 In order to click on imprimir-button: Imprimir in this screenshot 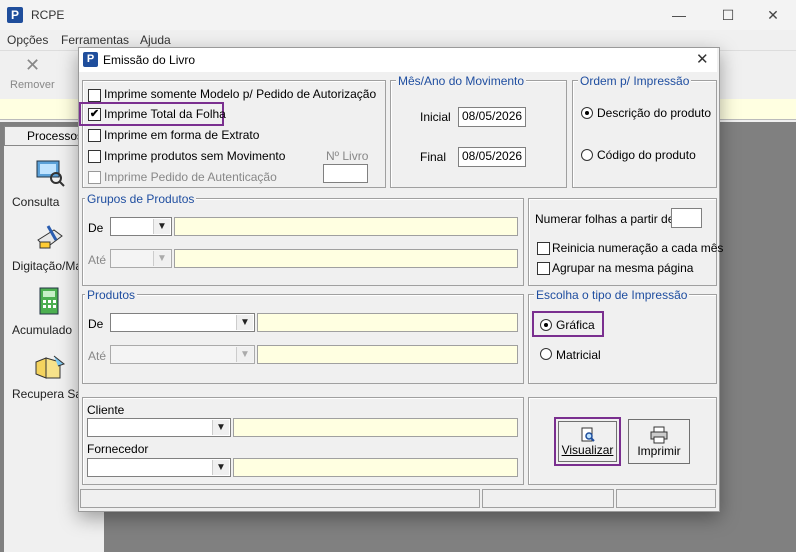, I will do `click(659, 441)`.